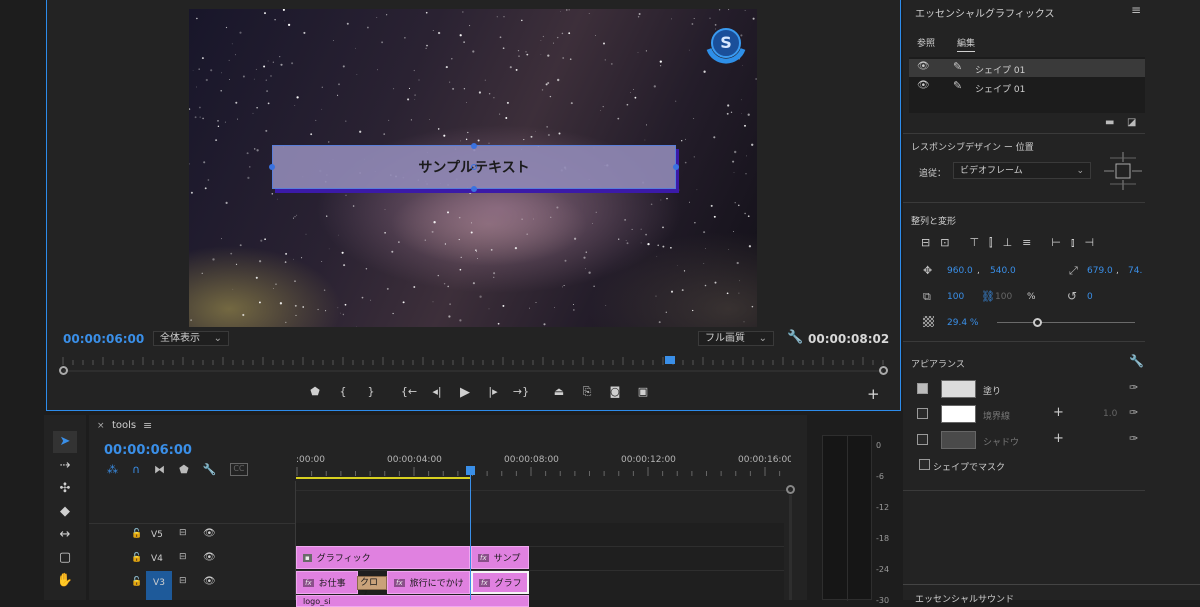 The image size is (1200, 607). I want to click on distribute-icon: ≡, so click(1026, 243).